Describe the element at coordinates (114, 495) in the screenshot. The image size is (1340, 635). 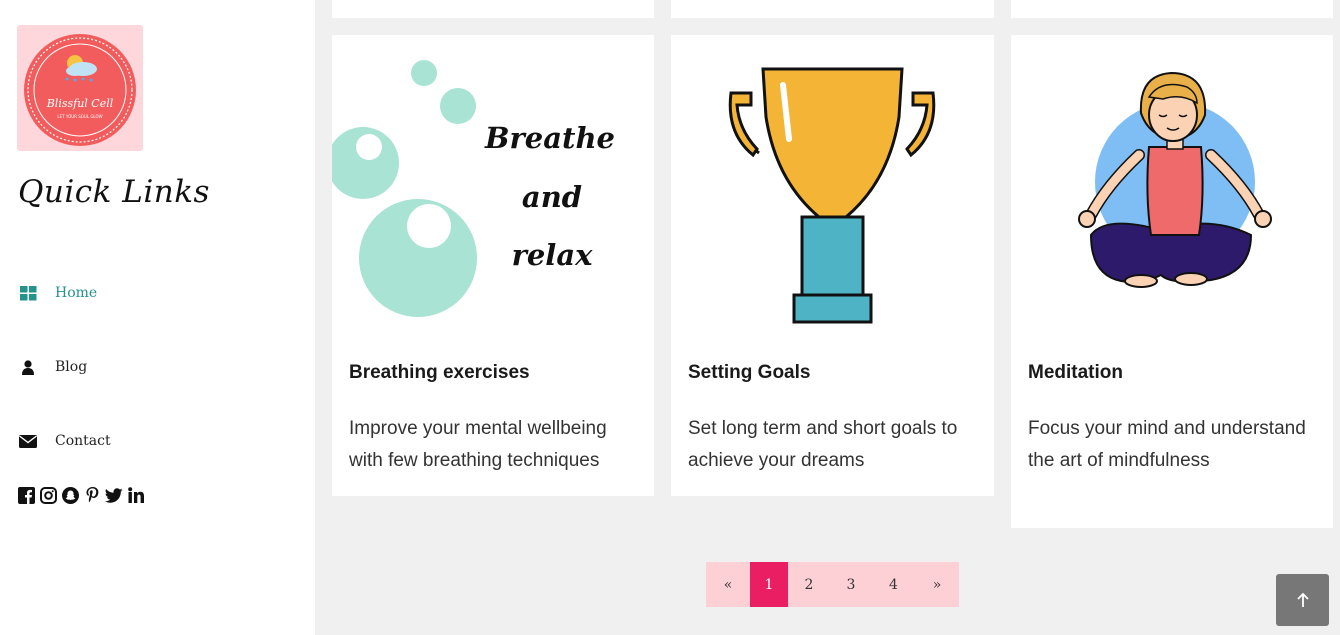
I see `twitter-icon` at that location.